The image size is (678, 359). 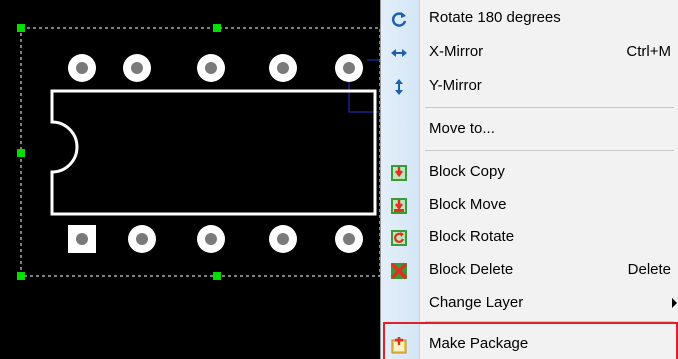 I want to click on menu-item-change-layer: Change Layer, so click(x=529, y=303).